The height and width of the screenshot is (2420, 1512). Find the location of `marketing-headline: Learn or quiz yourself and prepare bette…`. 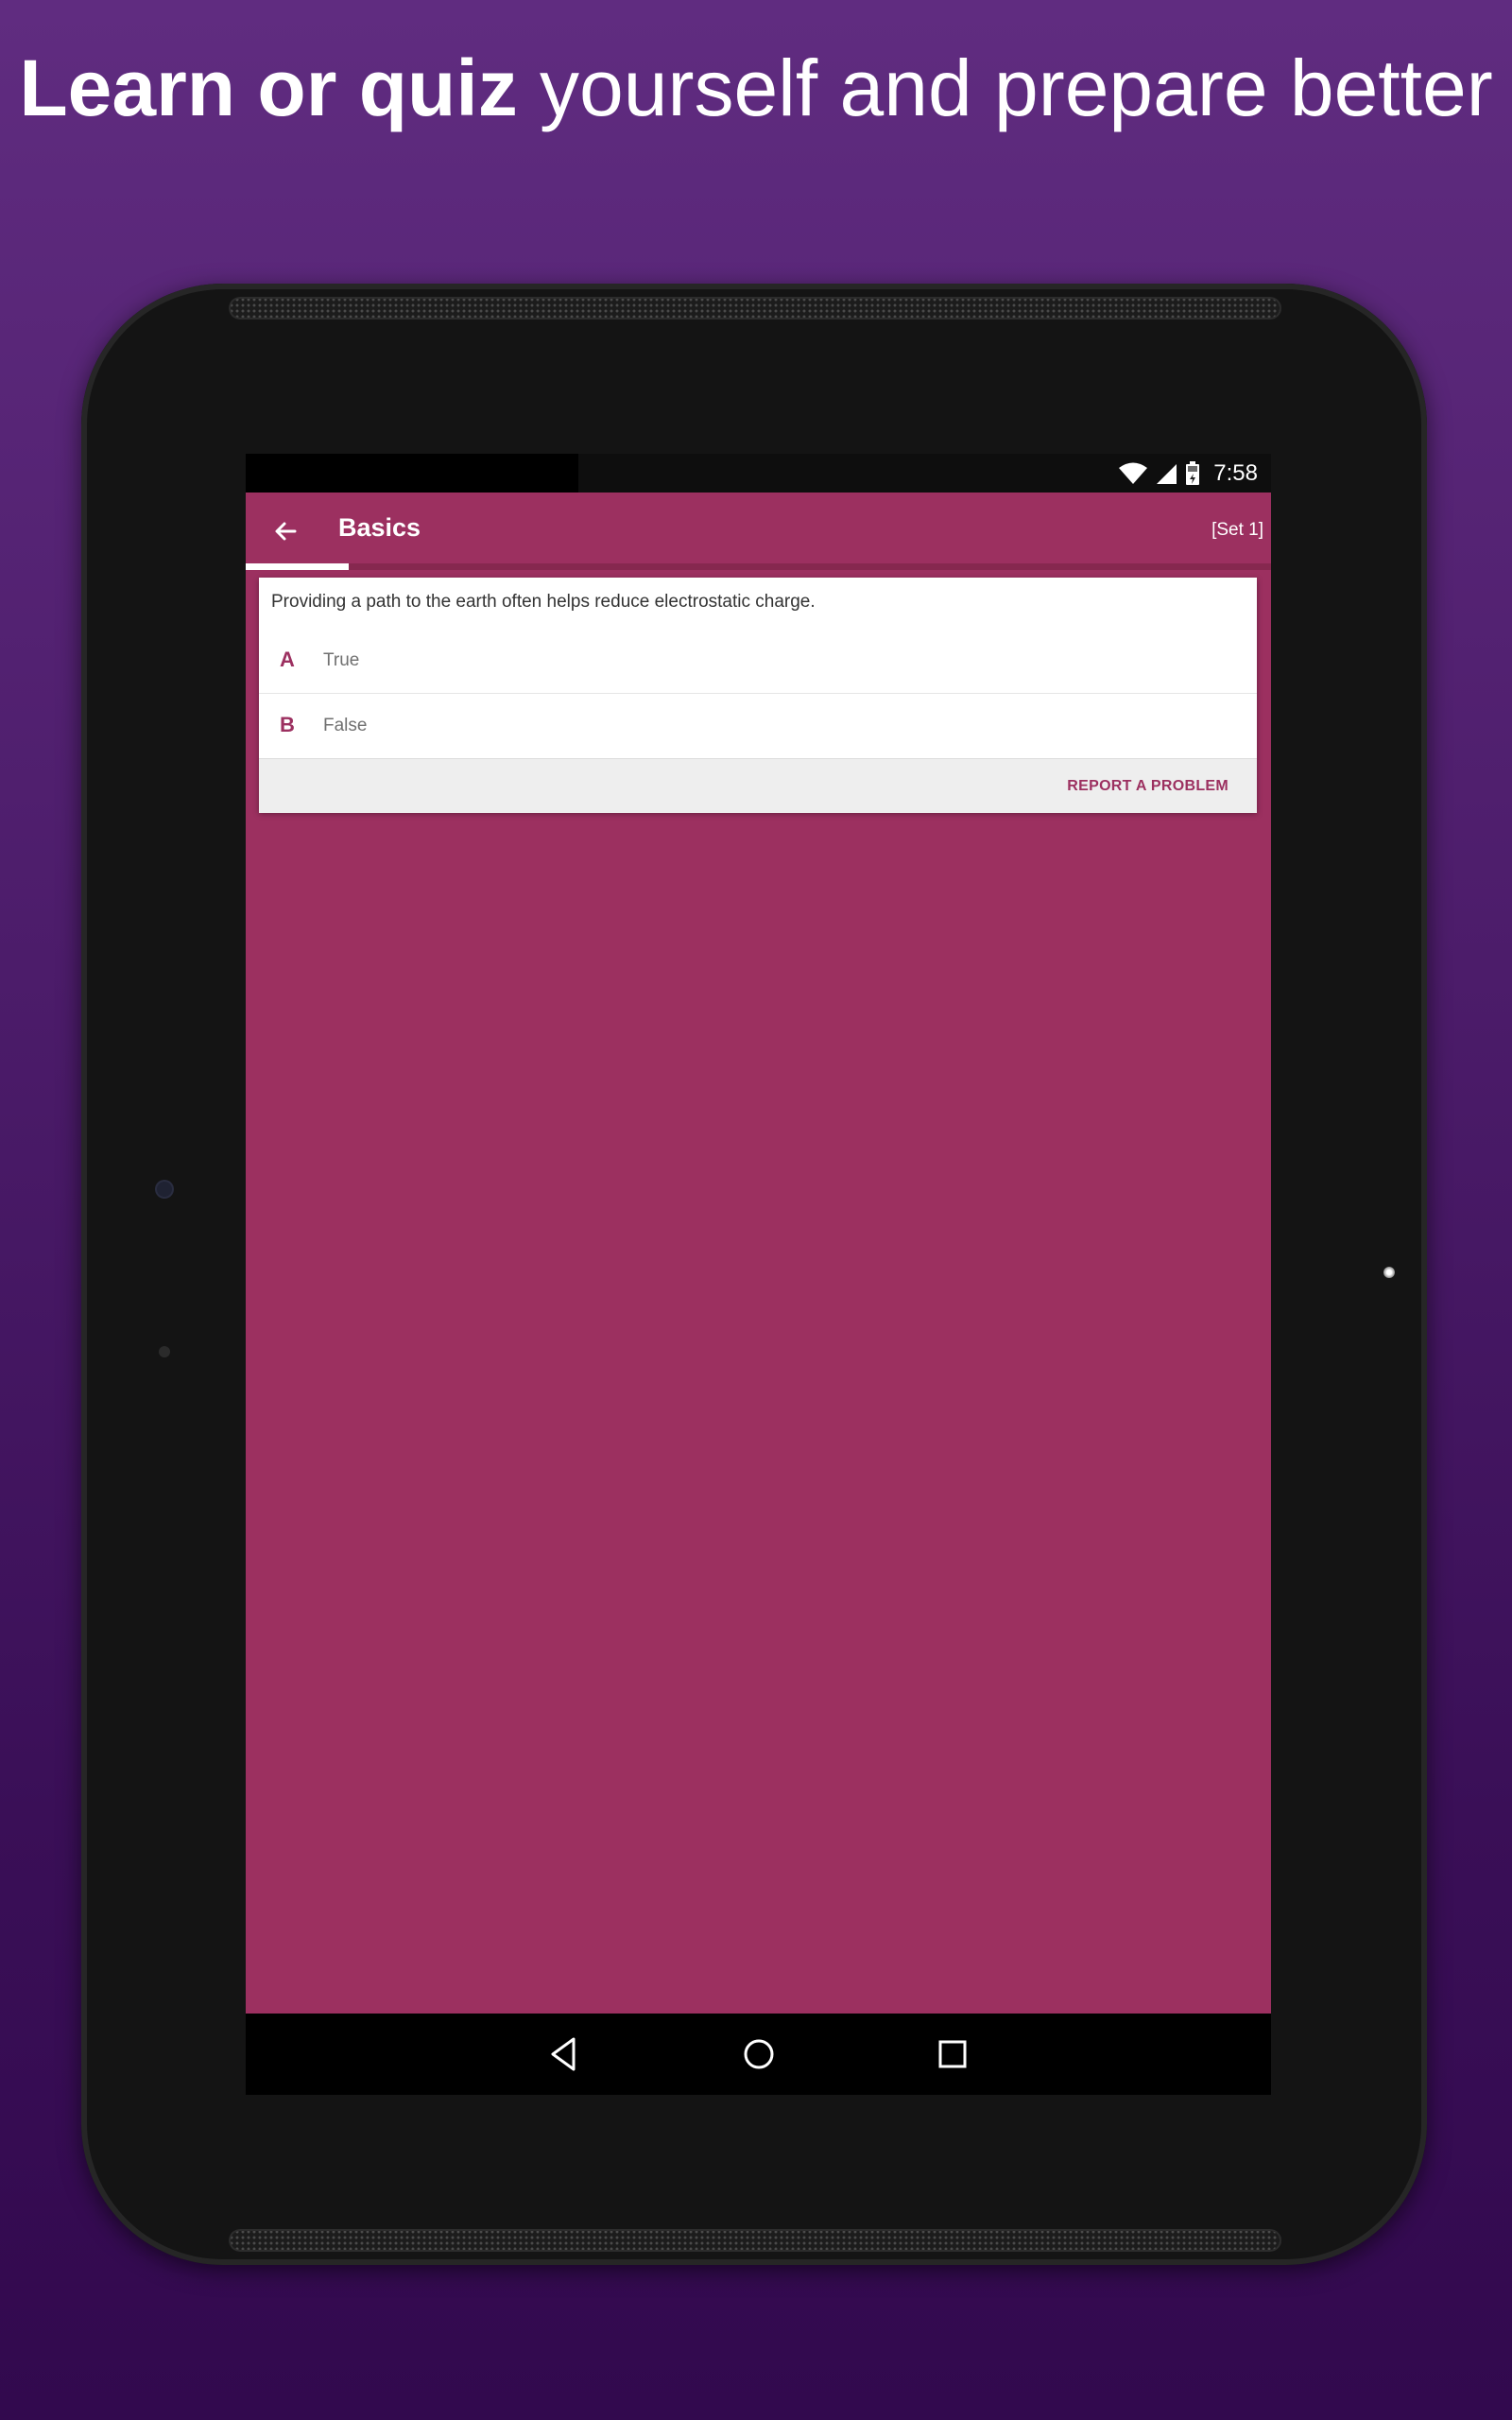

marketing-headline: Learn or quiz yourself and prepare bette… is located at coordinates (756, 87).